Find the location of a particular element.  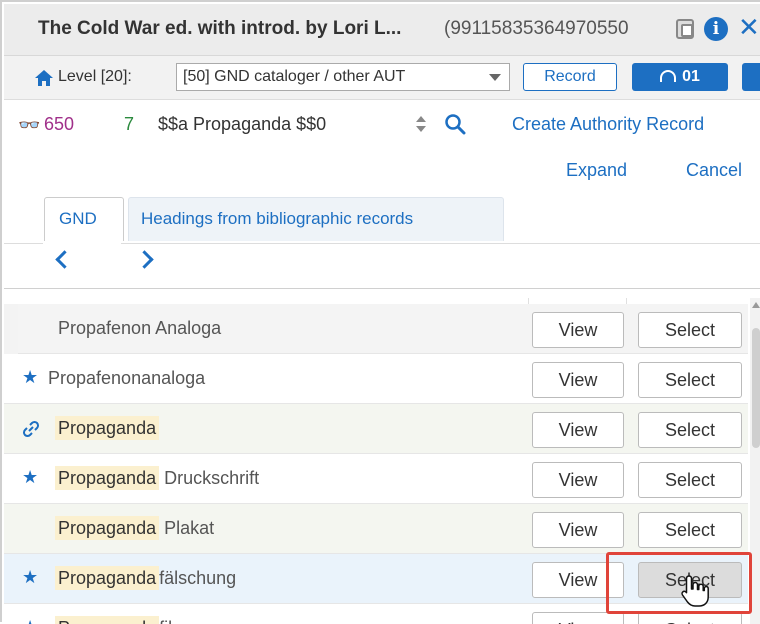

copy-icon is located at coordinates (685, 29).